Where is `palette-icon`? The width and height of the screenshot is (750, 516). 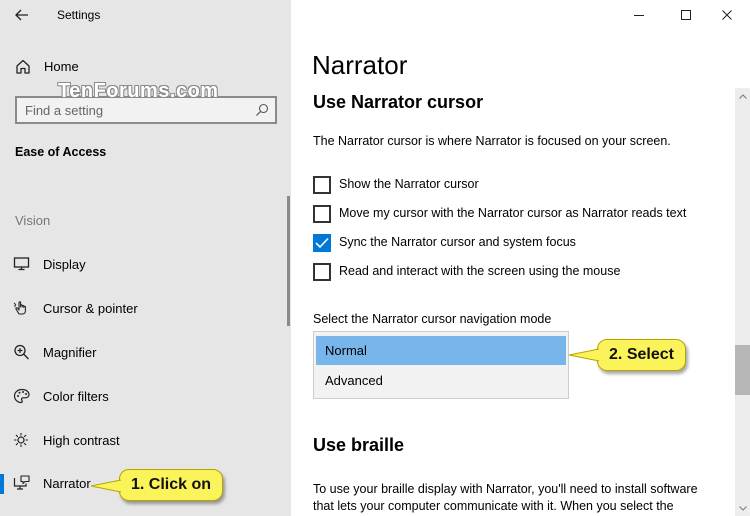
palette-icon is located at coordinates (21, 396).